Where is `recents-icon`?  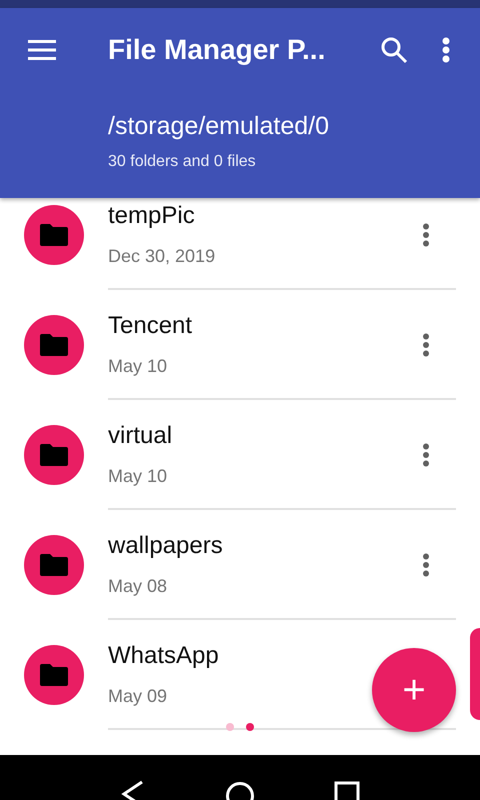
recents-icon is located at coordinates (347, 790).